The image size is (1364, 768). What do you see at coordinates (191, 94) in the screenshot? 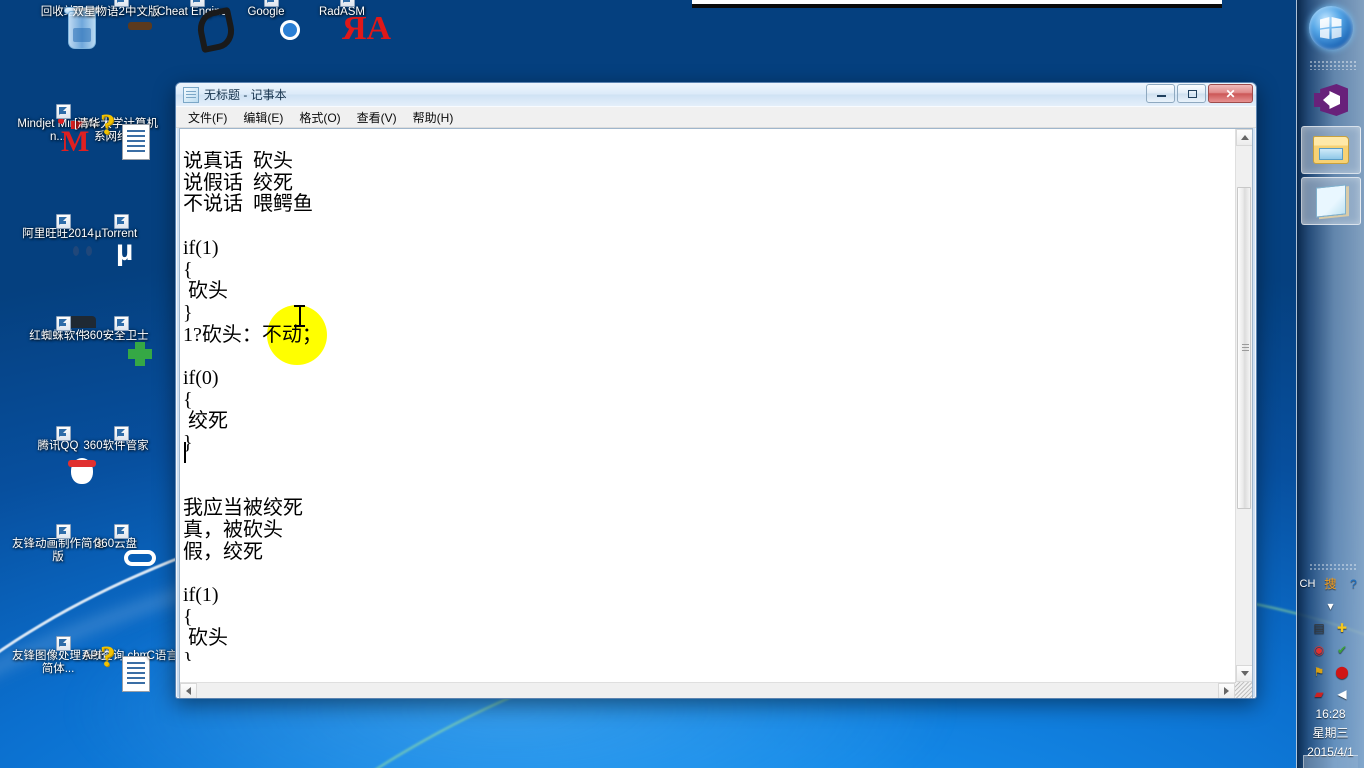
I see `notepad-document-icon` at bounding box center [191, 94].